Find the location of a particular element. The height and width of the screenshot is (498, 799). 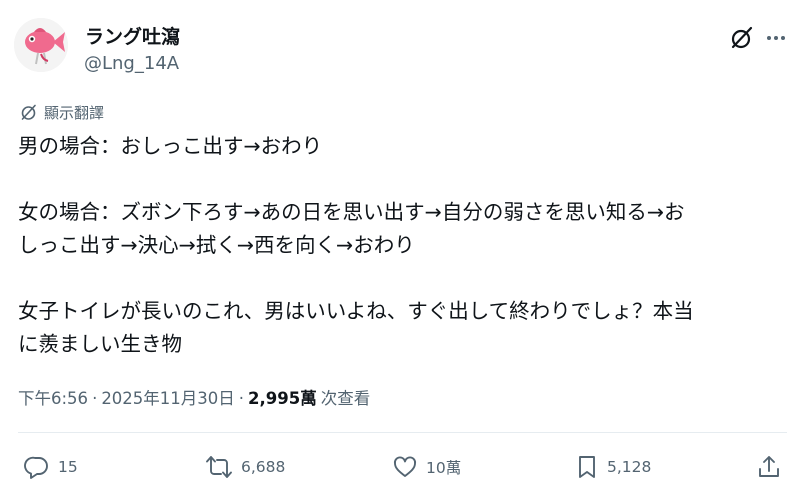

post-meta: 下午6:56 · 2025年11月30日 · 2,995萬 次查看 is located at coordinates (194, 397).